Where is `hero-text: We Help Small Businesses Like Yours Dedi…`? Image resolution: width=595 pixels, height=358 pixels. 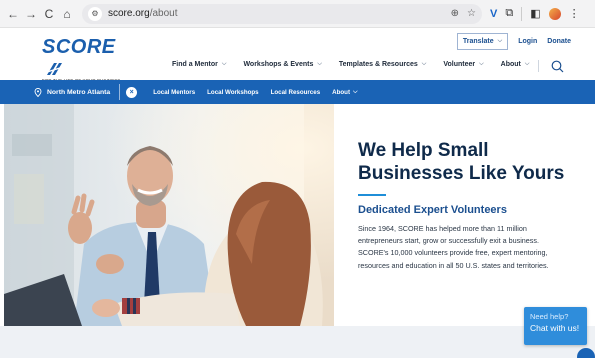
hero-text: We Help Small Businesses Like Yours Dedi… is located at coordinates (463, 205).